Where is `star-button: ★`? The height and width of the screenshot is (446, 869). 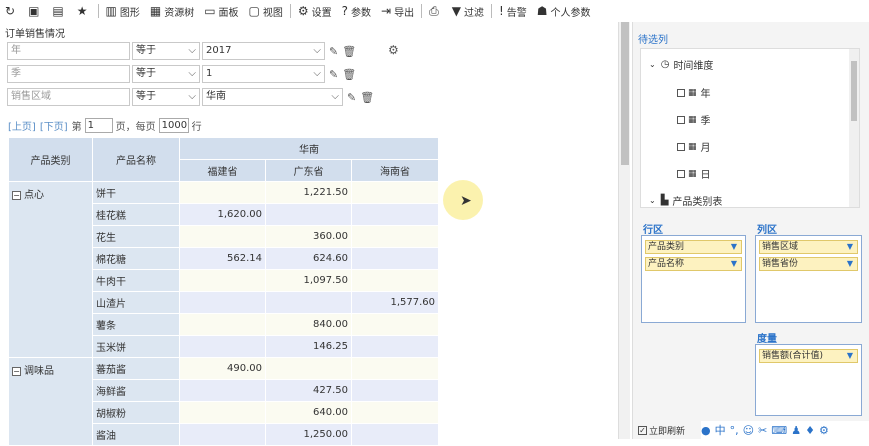 star-button: ★ is located at coordinates (84, 11).